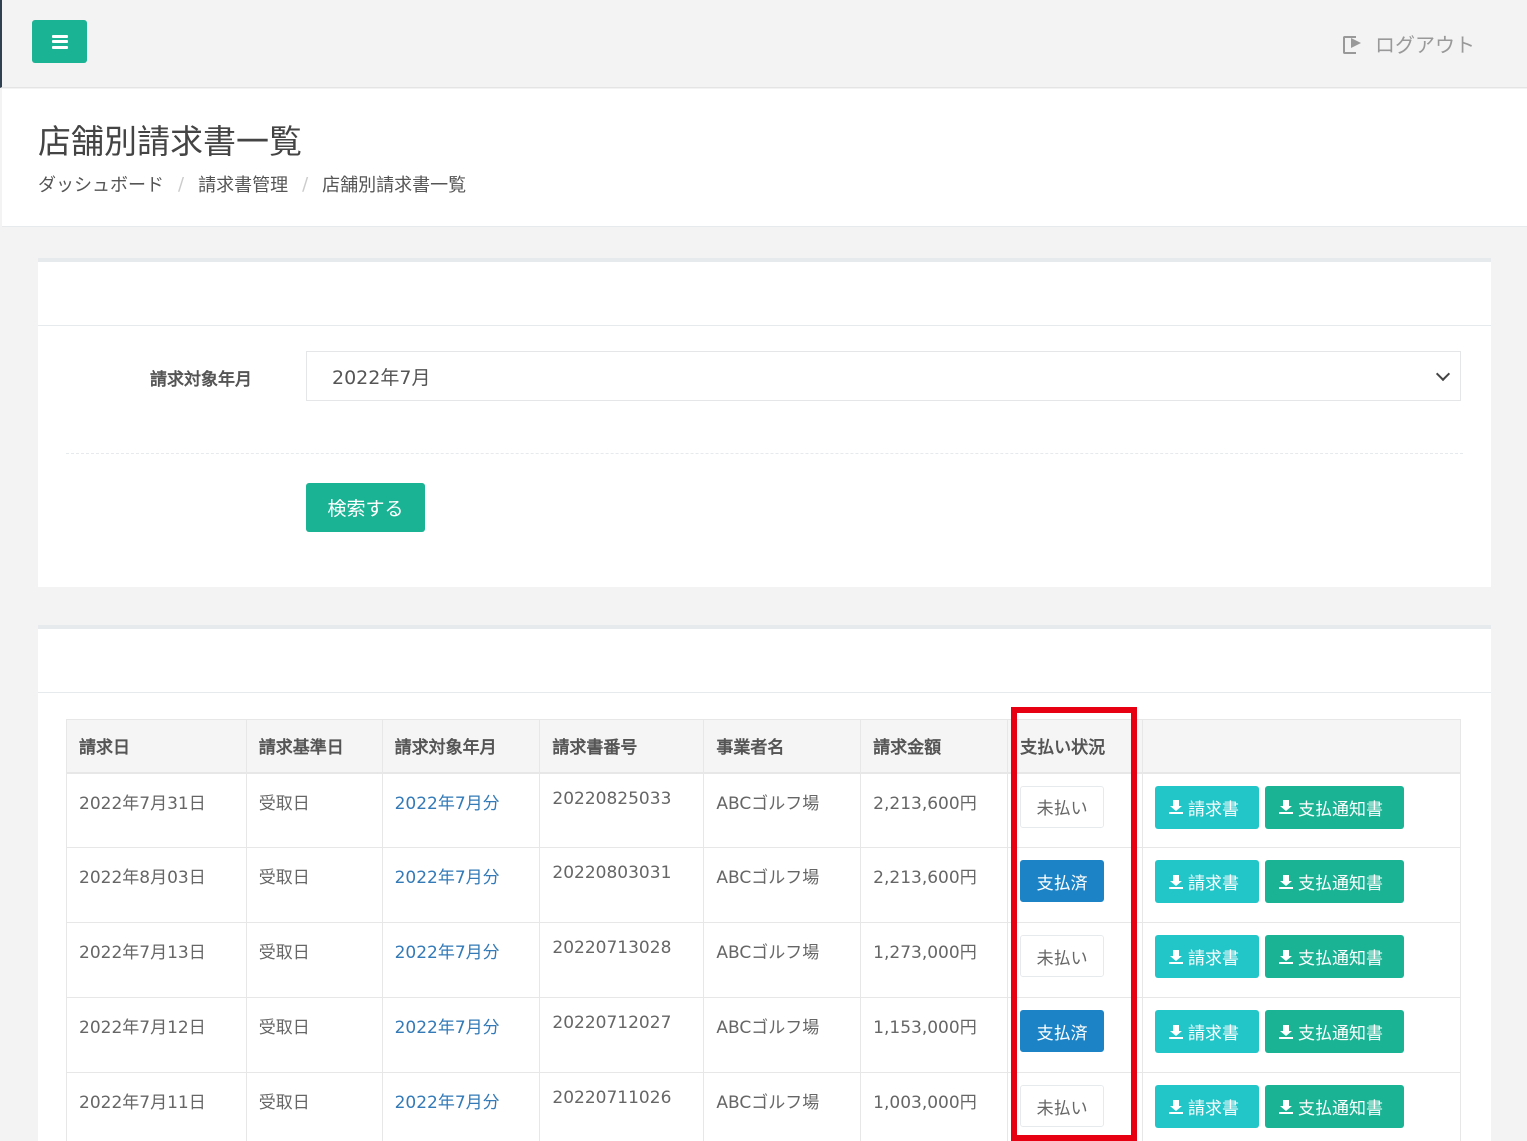 Image resolution: width=1527 pixels, height=1141 pixels. I want to click on column-header: 事業者名, so click(782, 746).